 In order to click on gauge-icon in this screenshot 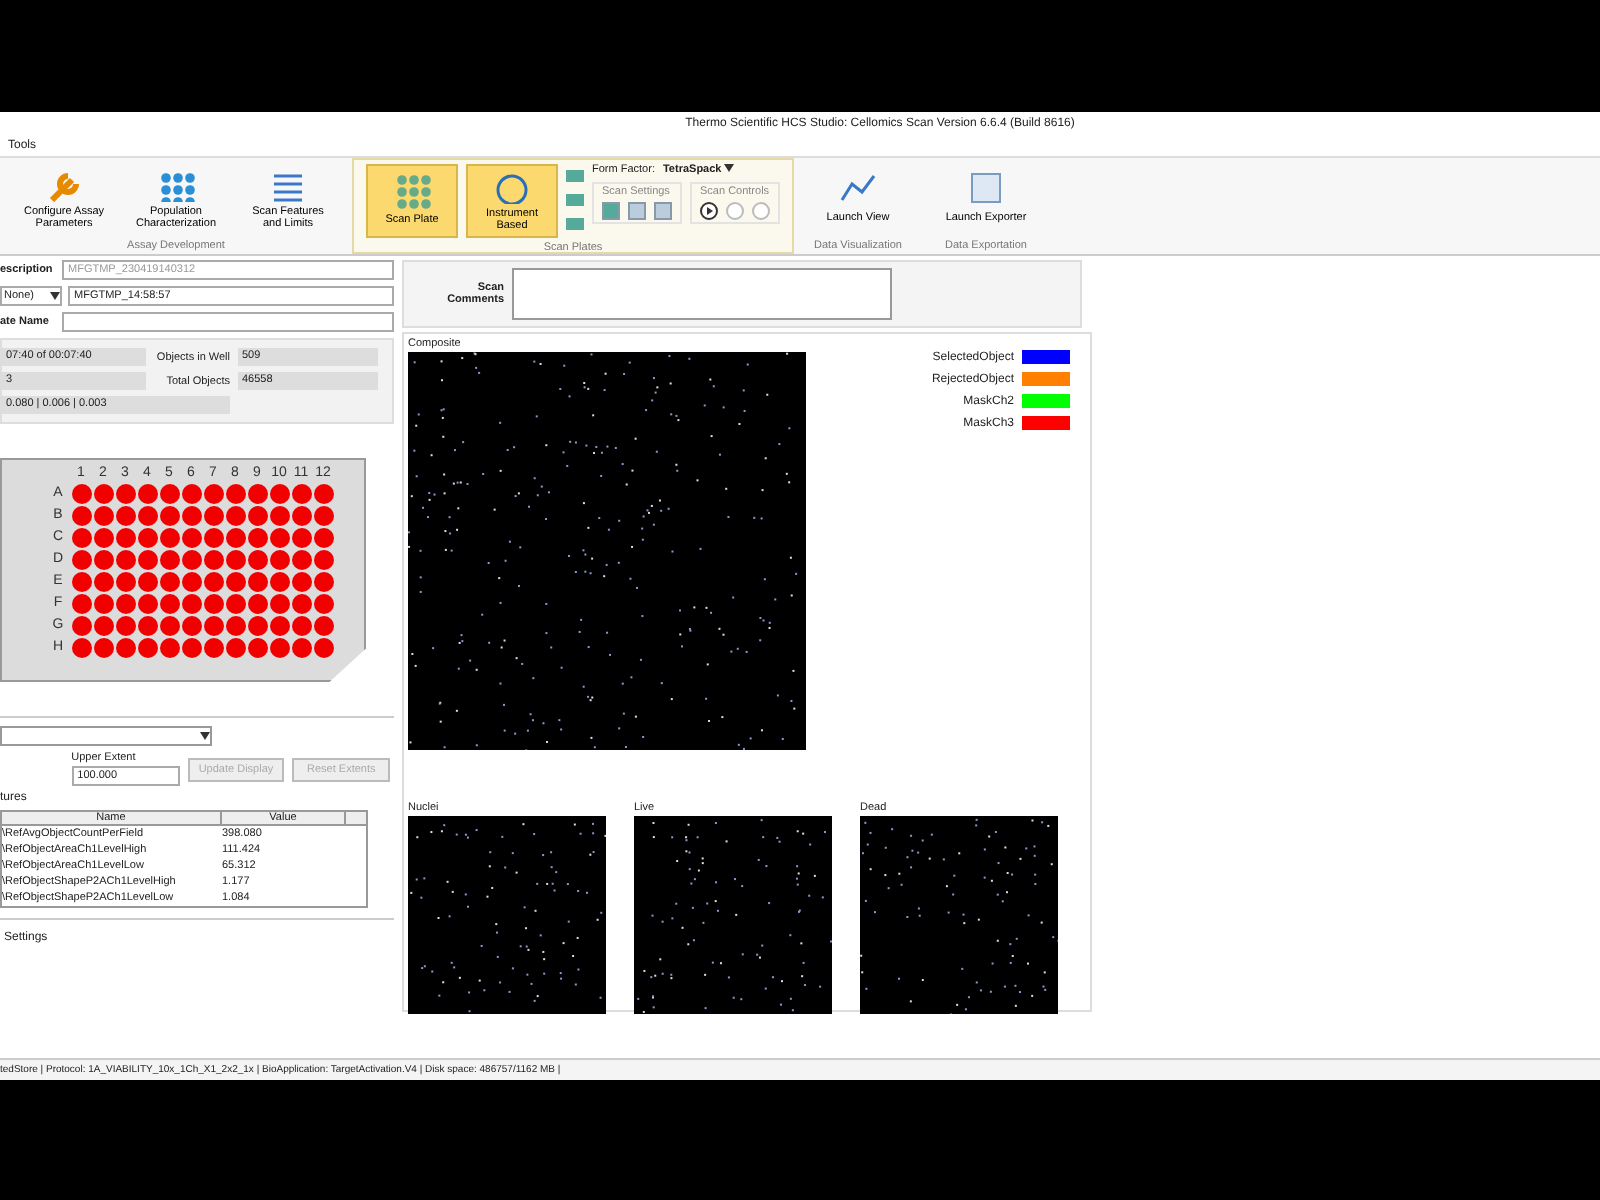, I will do `click(512, 187)`.